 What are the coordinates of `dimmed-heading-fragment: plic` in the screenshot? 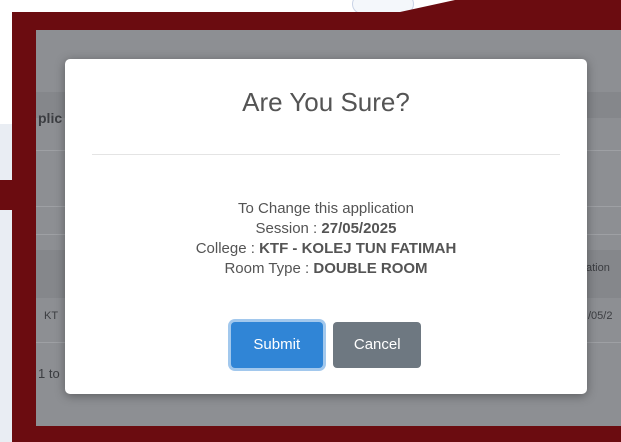 It's located at (50, 118).